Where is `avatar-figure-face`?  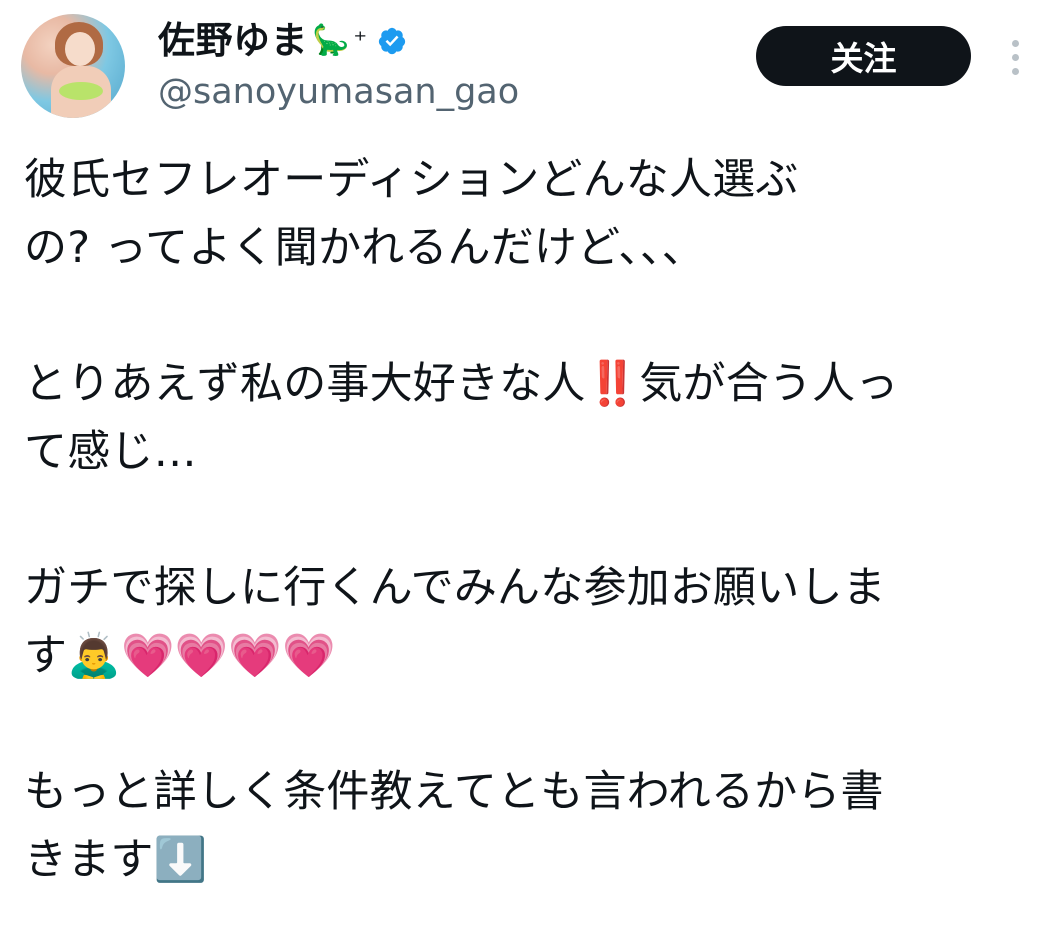 avatar-figure-face is located at coordinates (80, 49).